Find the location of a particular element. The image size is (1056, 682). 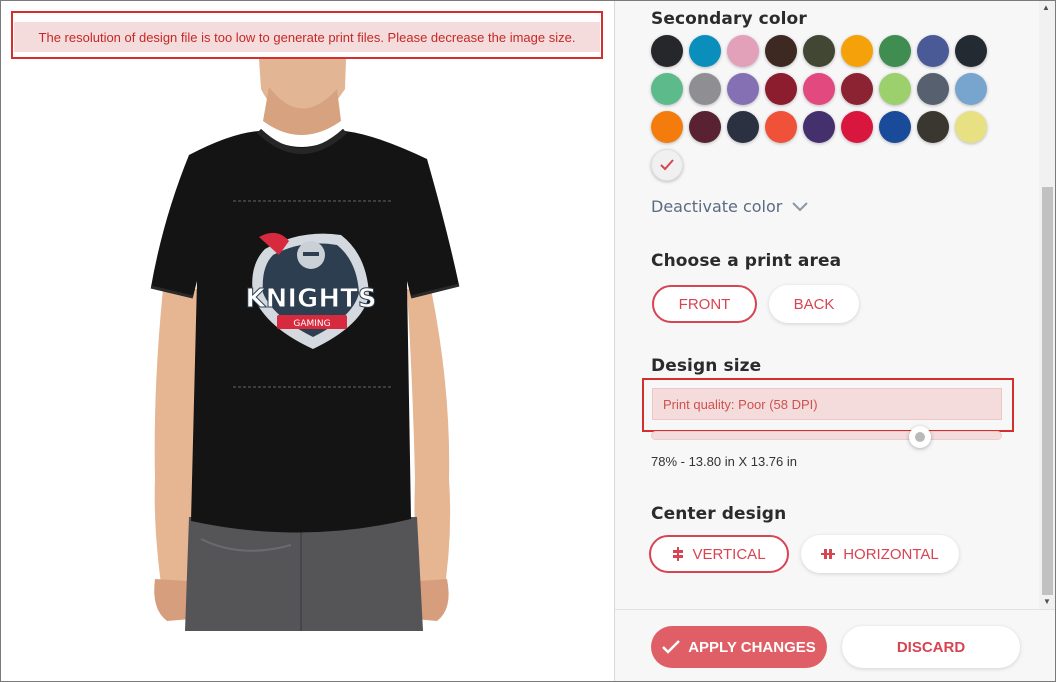

design-size-slider is located at coordinates (826, 435).